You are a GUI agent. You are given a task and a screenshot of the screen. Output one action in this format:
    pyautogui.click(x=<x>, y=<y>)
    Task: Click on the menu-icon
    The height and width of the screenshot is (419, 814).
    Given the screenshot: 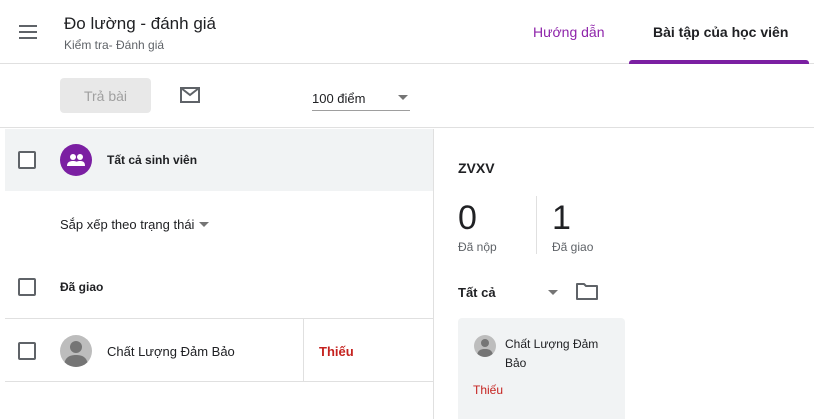 What is the action you would take?
    pyautogui.click(x=28, y=32)
    